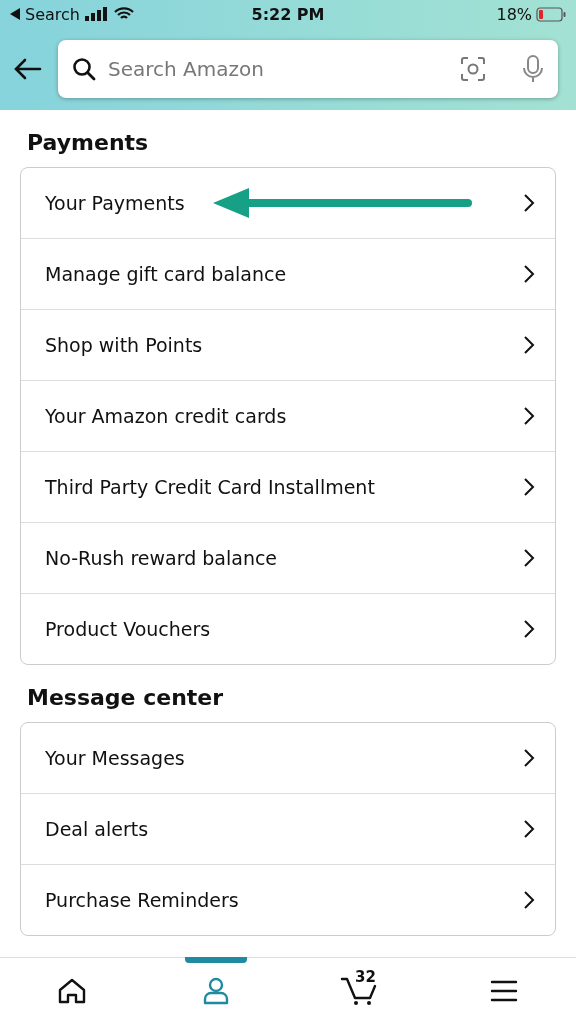 Image resolution: width=576 pixels, height=1024 pixels. What do you see at coordinates (473, 69) in the screenshot?
I see `camera-scan-icon` at bounding box center [473, 69].